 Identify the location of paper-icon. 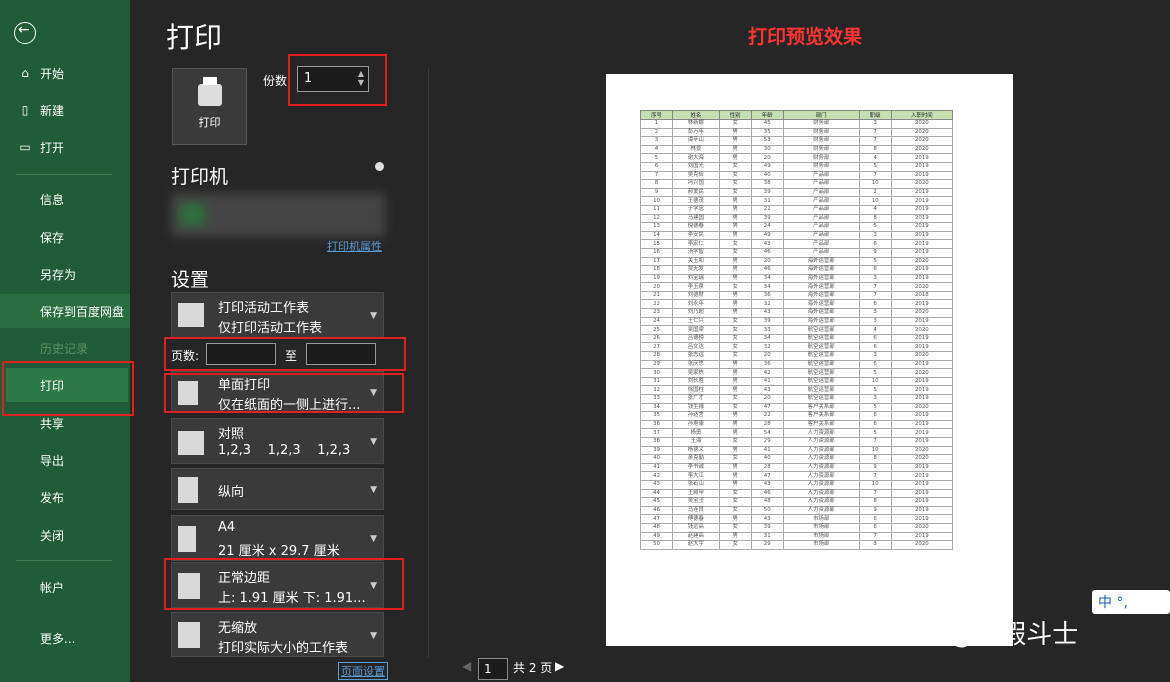
(187, 539).